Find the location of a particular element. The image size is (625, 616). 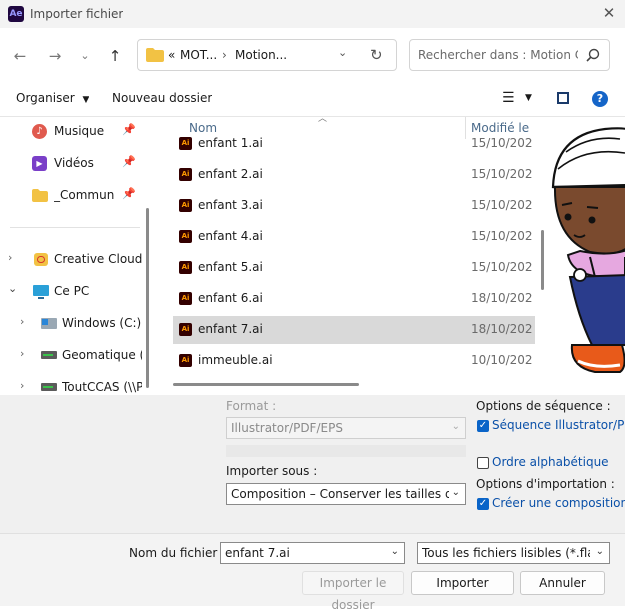

filename-value: enfant 7.ai is located at coordinates (257, 553).